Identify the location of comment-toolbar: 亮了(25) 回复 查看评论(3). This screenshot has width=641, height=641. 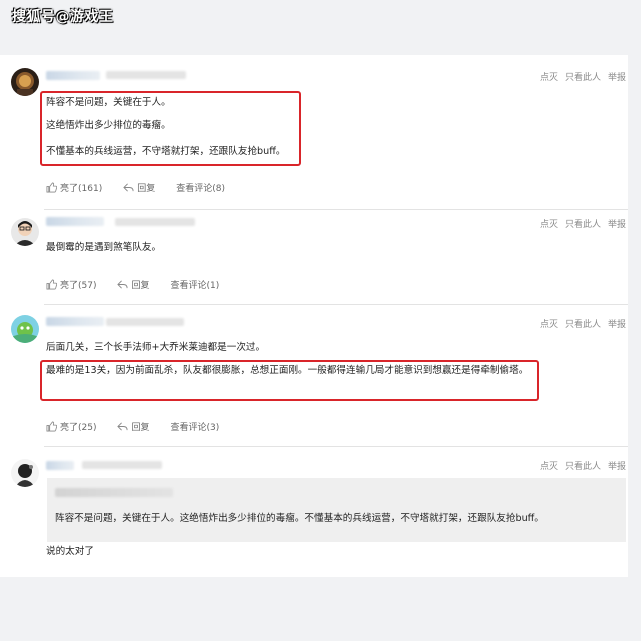
(132, 426).